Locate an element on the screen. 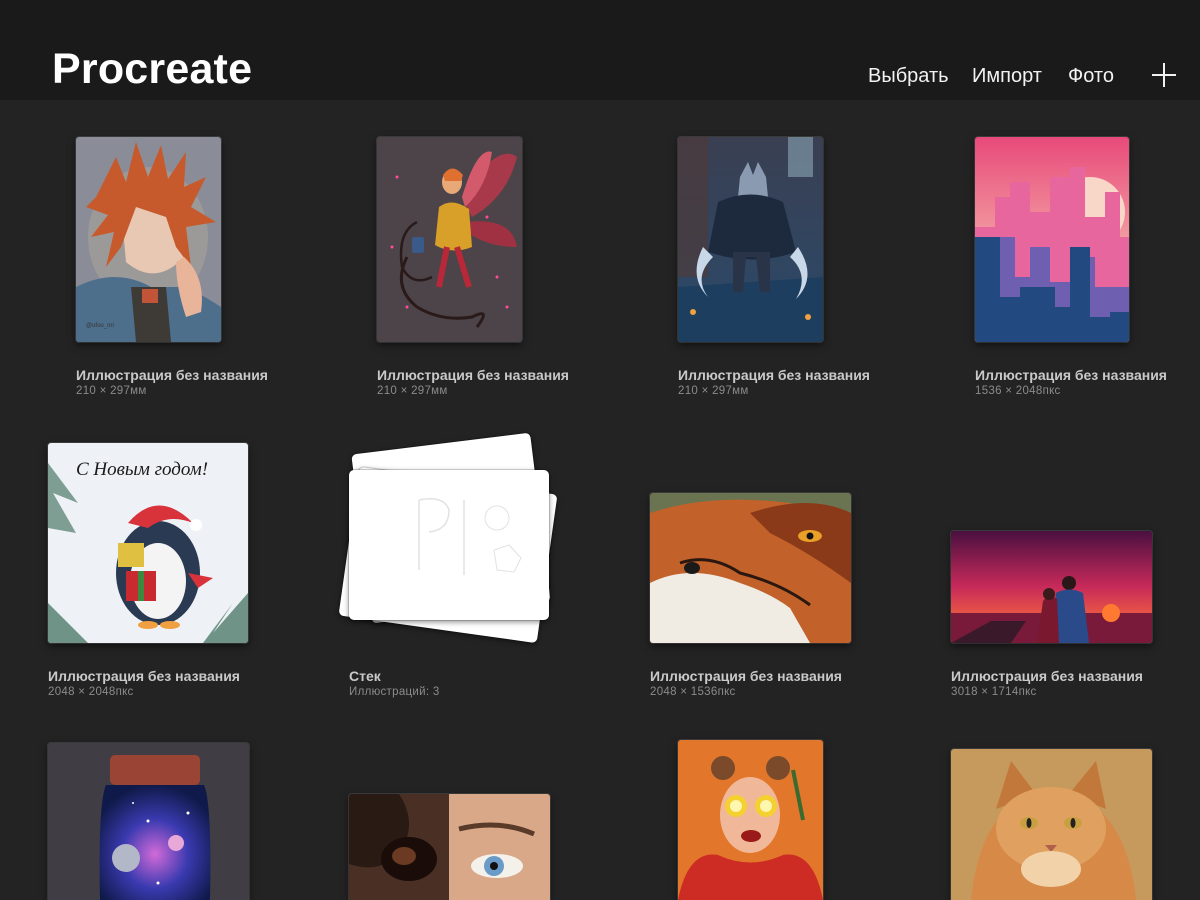 The height and width of the screenshot is (900, 1200). artwork-size: 2048 × 2048пкс is located at coordinates (91, 692).